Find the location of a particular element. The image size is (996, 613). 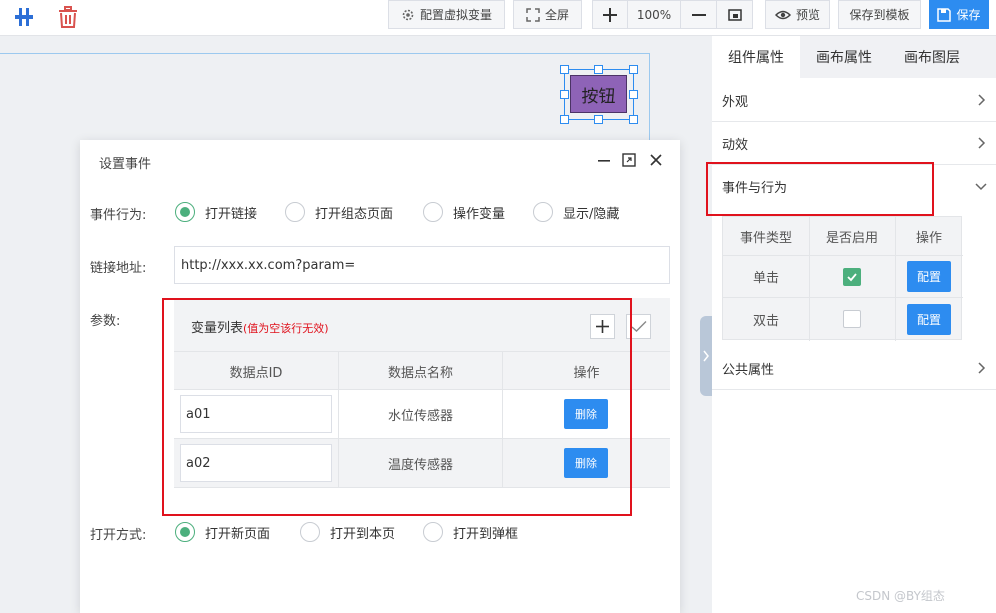

radio-label: 打开组态页面 is located at coordinates (354, 214).